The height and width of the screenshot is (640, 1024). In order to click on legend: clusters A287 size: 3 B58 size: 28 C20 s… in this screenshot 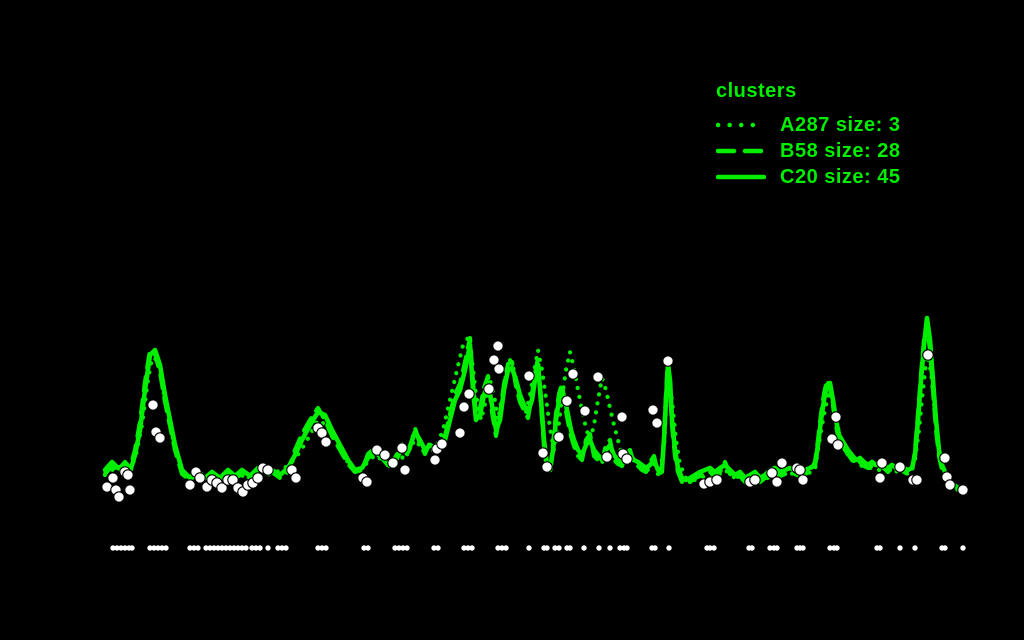, I will do `click(808, 135)`.